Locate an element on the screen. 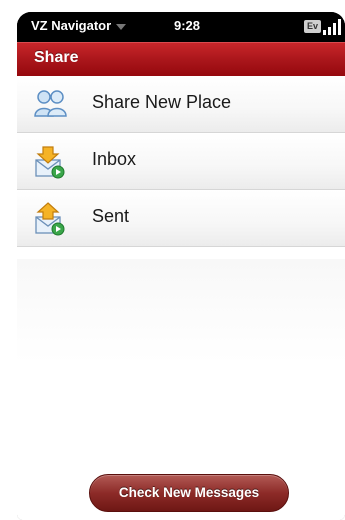 The image size is (345, 520). ev-badge-icon: Ev is located at coordinates (312, 26).